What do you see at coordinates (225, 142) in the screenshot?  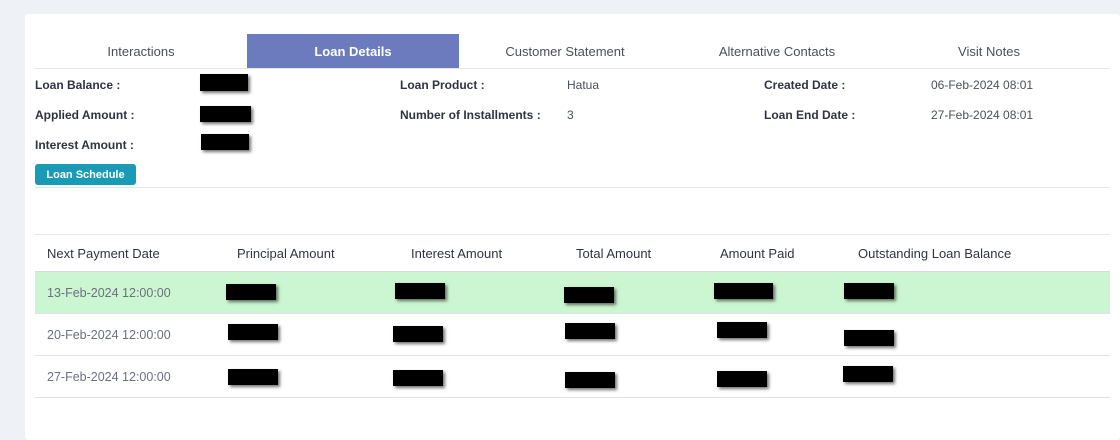 I see `interest-amount-redacted` at bounding box center [225, 142].